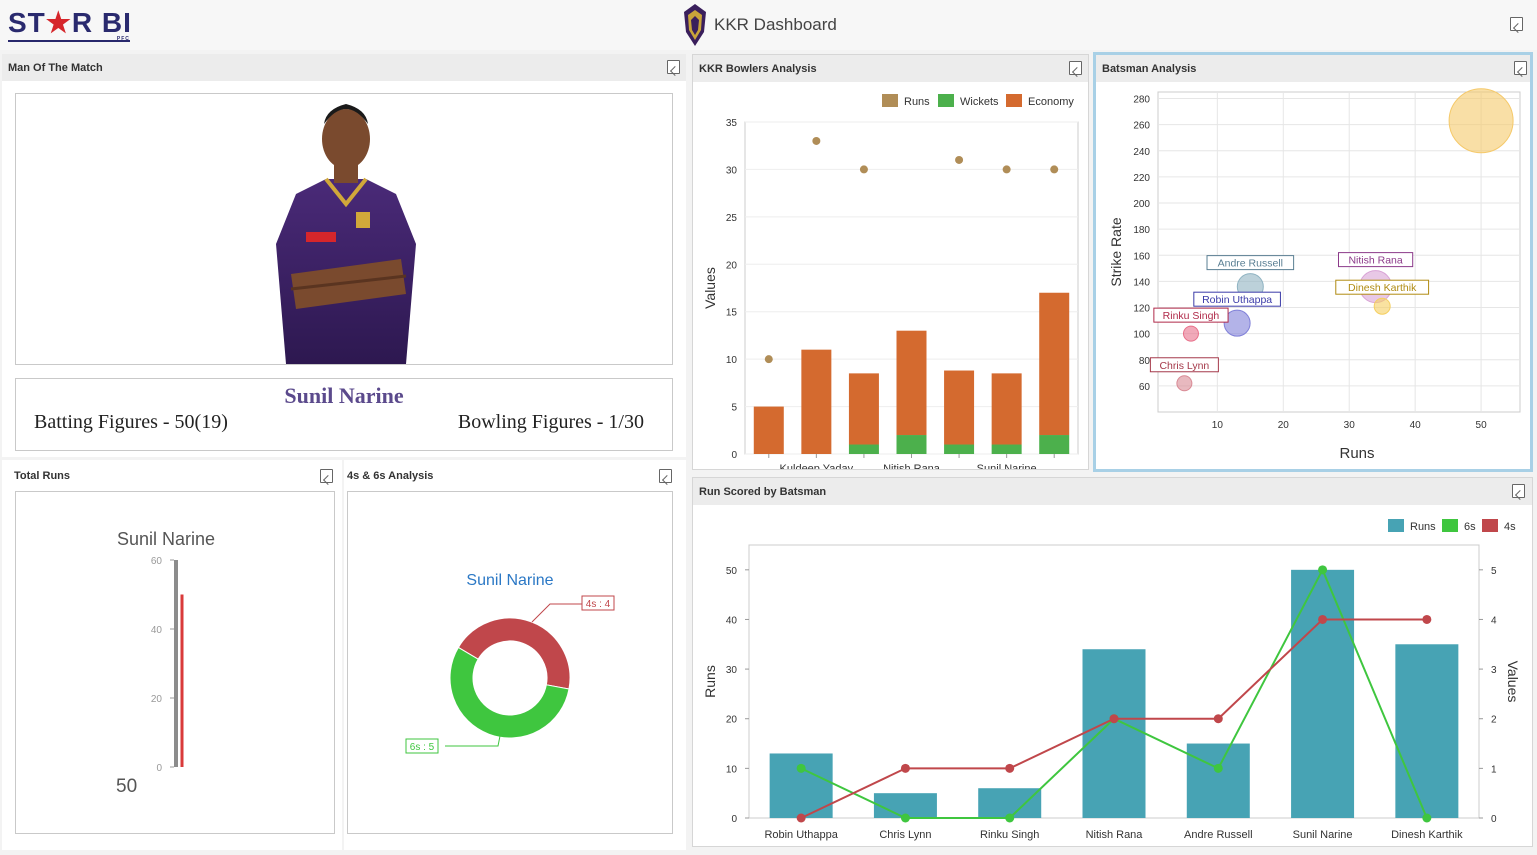 This screenshot has width=1537, height=855. Describe the element at coordinates (42, 476) in the screenshot. I see `panel-title: Total Runs` at that location.